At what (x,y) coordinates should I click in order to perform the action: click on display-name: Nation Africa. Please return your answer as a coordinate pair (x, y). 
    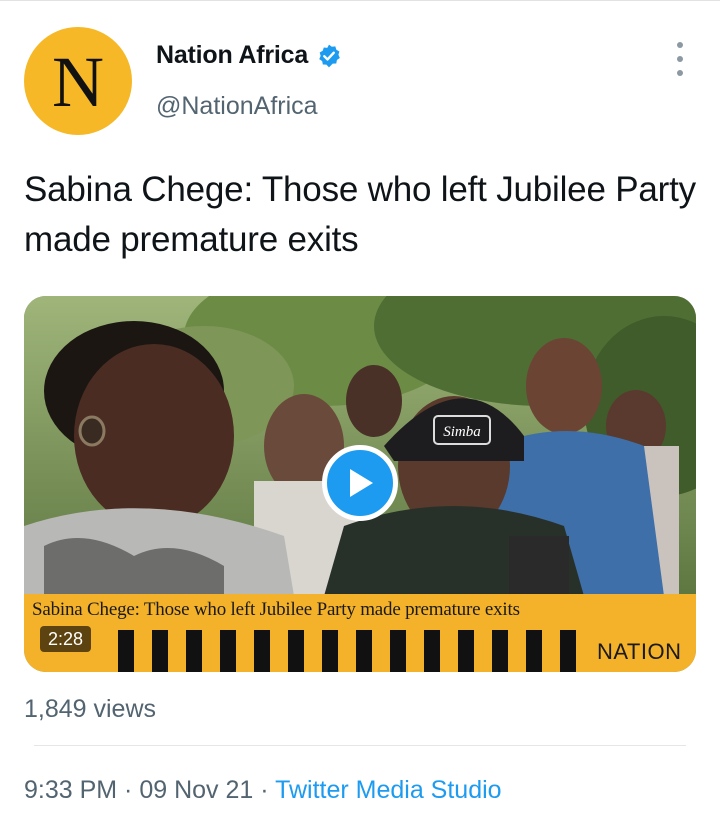
    Looking at the image, I should click on (232, 55).